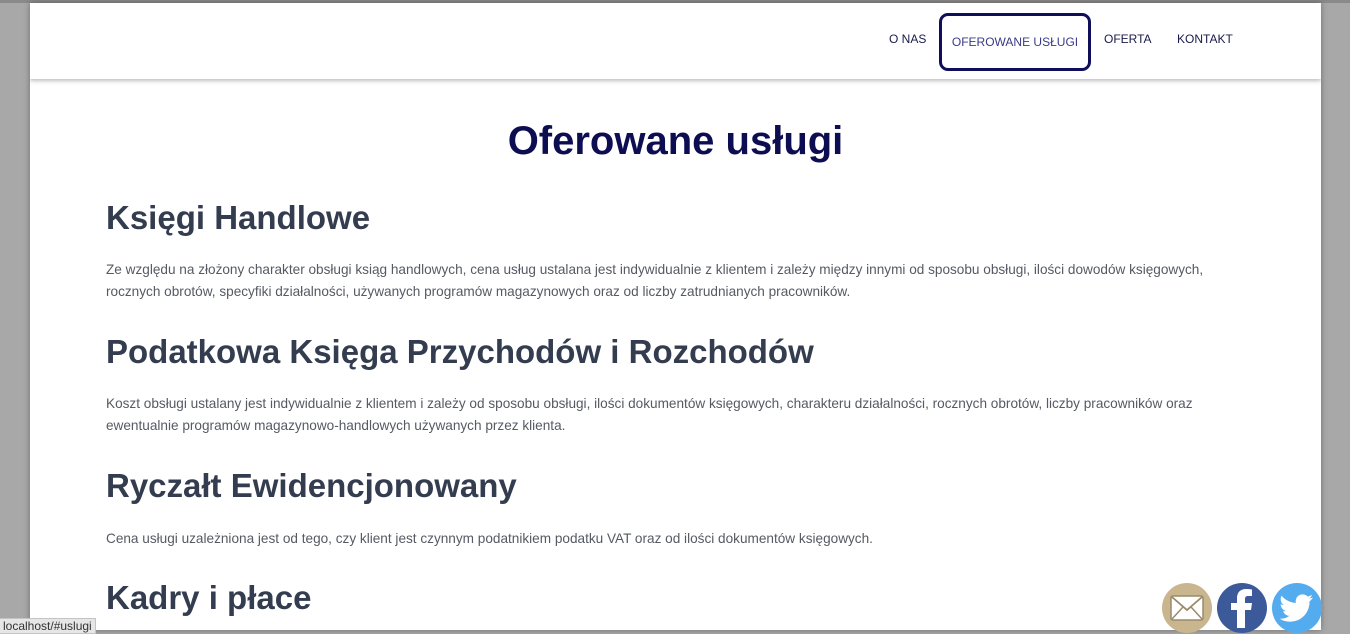 Image resolution: width=1350 pixels, height=634 pixels. I want to click on main-navbar: O NAS OFEROWANE USŁUGI OFERTA KONTAKT, so click(675, 41).